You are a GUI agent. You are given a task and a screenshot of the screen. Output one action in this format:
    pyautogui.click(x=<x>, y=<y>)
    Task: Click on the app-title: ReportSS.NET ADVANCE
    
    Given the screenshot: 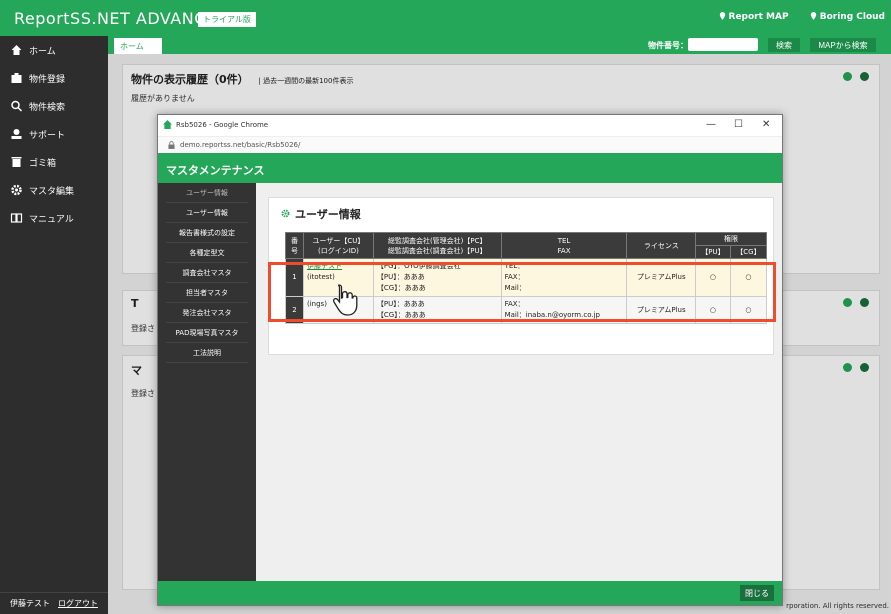 What is the action you would take?
    pyautogui.click(x=115, y=18)
    